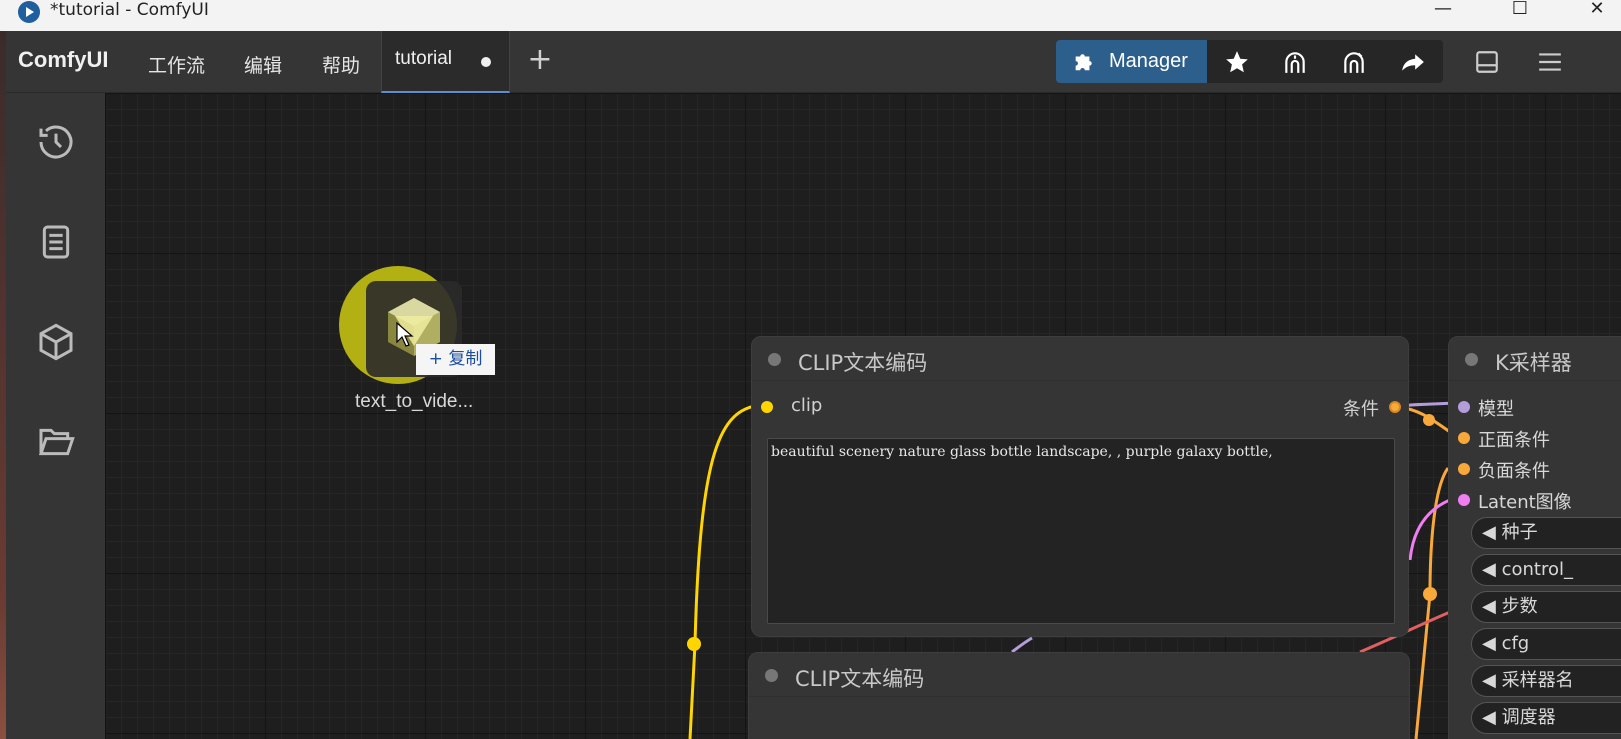 Image resolution: width=1621 pixels, height=739 pixels. Describe the element at coordinates (1525, 502) in the screenshot. I see `port-label: Latent图像` at that location.